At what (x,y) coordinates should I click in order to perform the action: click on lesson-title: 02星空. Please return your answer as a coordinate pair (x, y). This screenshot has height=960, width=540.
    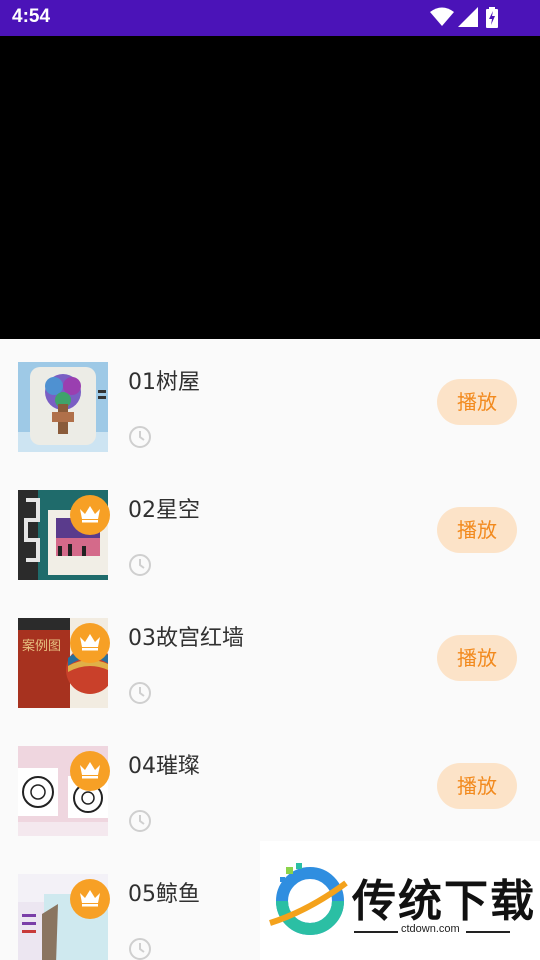
    Looking at the image, I should click on (164, 510).